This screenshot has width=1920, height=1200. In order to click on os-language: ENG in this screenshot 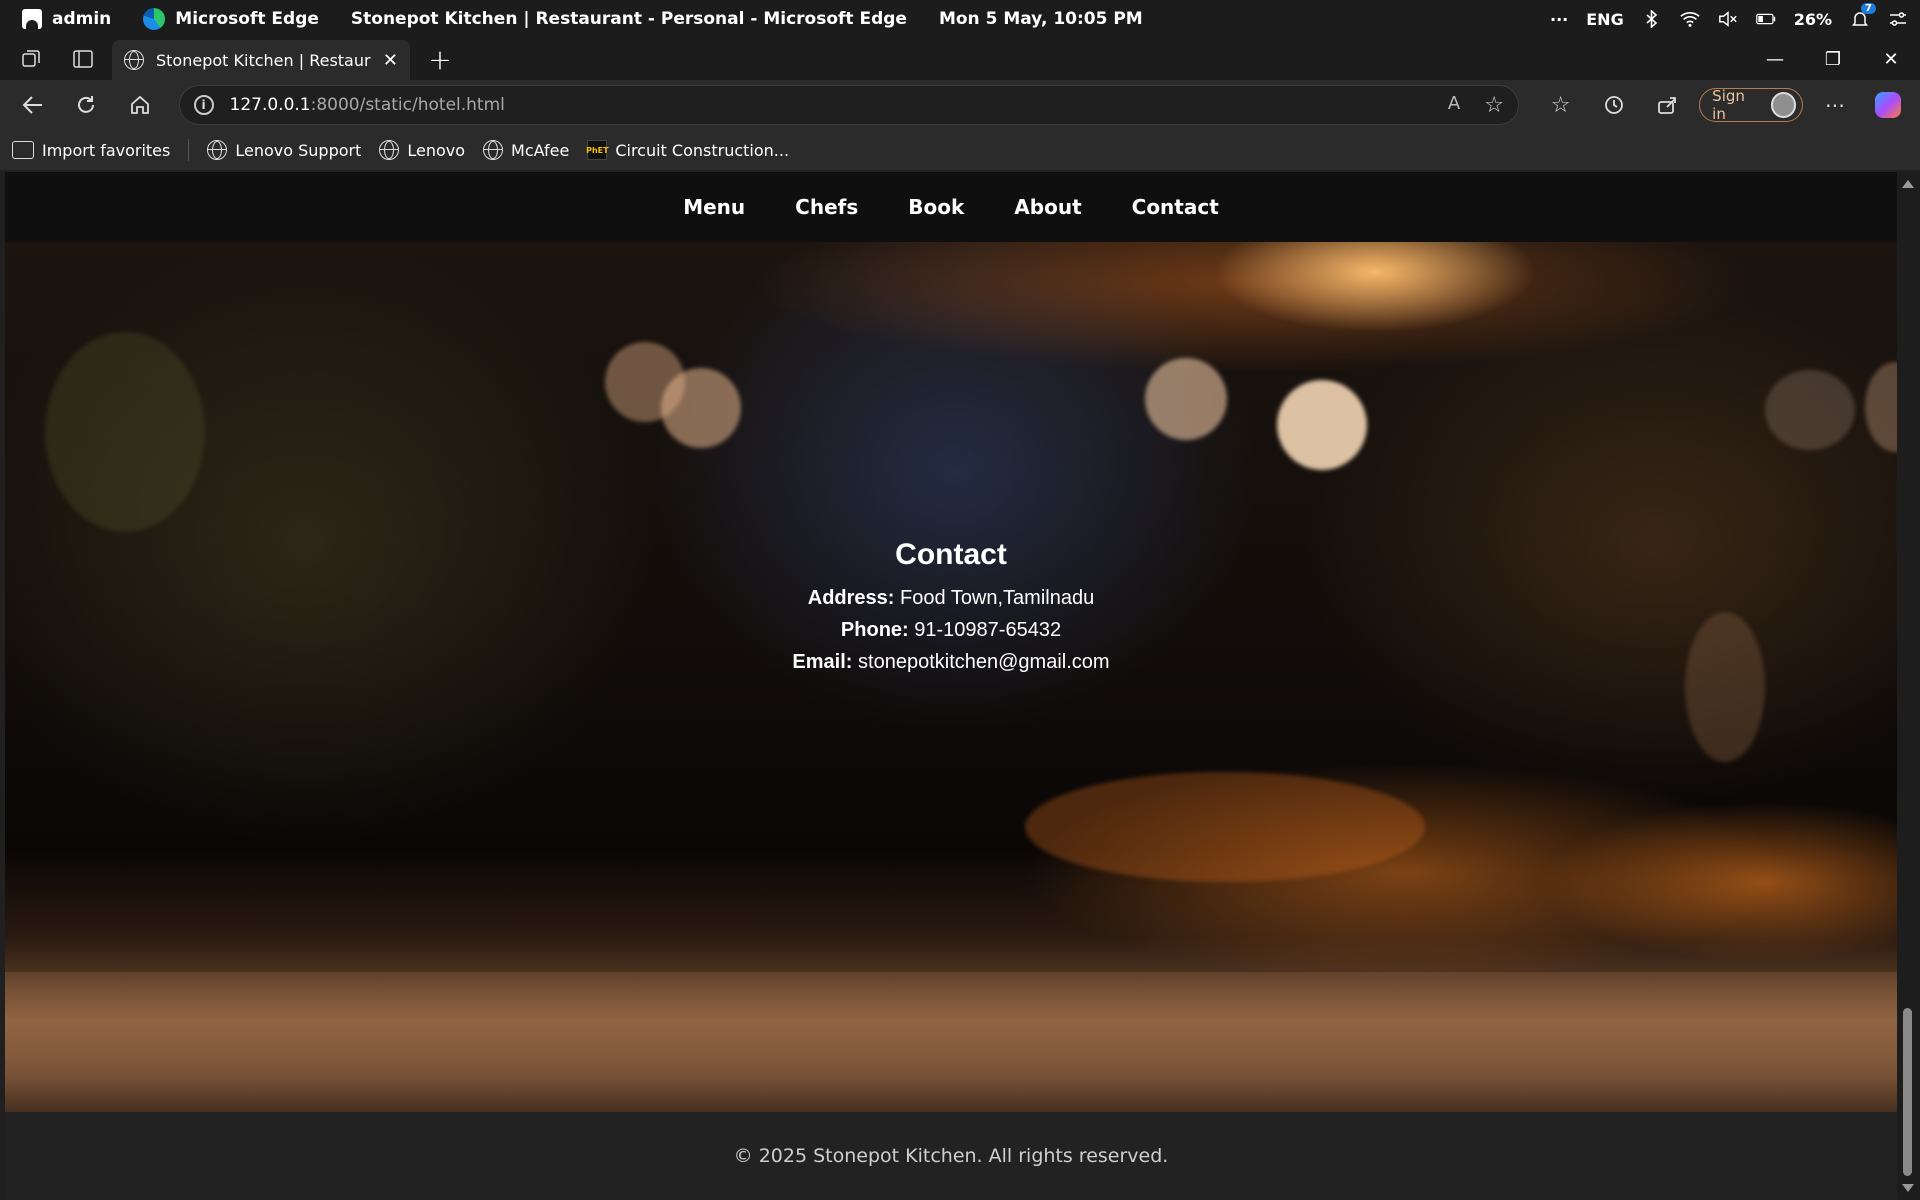, I will do `click(1604, 19)`.